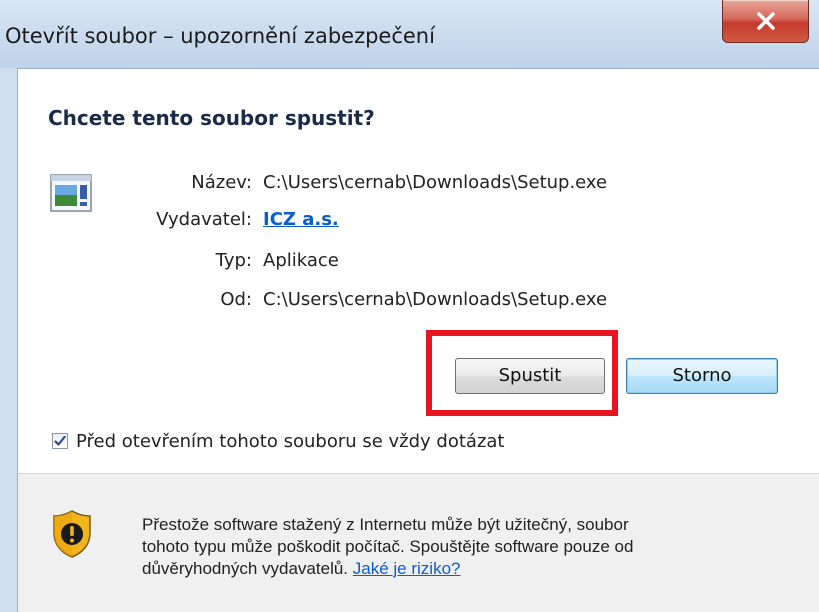 The width and height of the screenshot is (819, 612). What do you see at coordinates (301, 260) in the screenshot?
I see `type-value: Aplikace` at bounding box center [301, 260].